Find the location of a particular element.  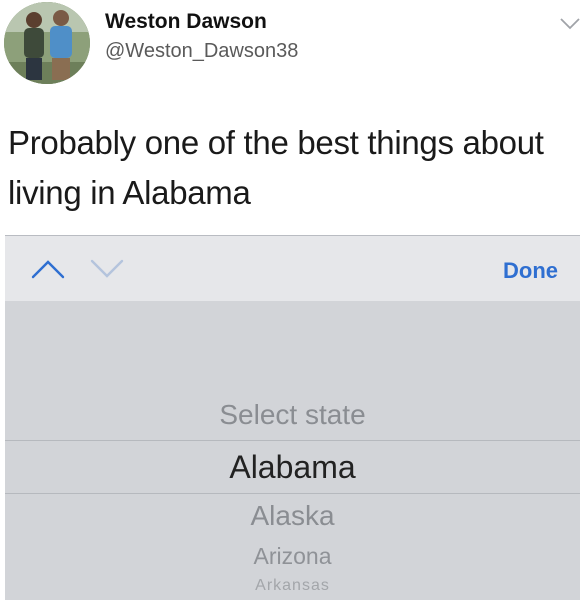

picker-option-selected: Alabama is located at coordinates (292, 467).